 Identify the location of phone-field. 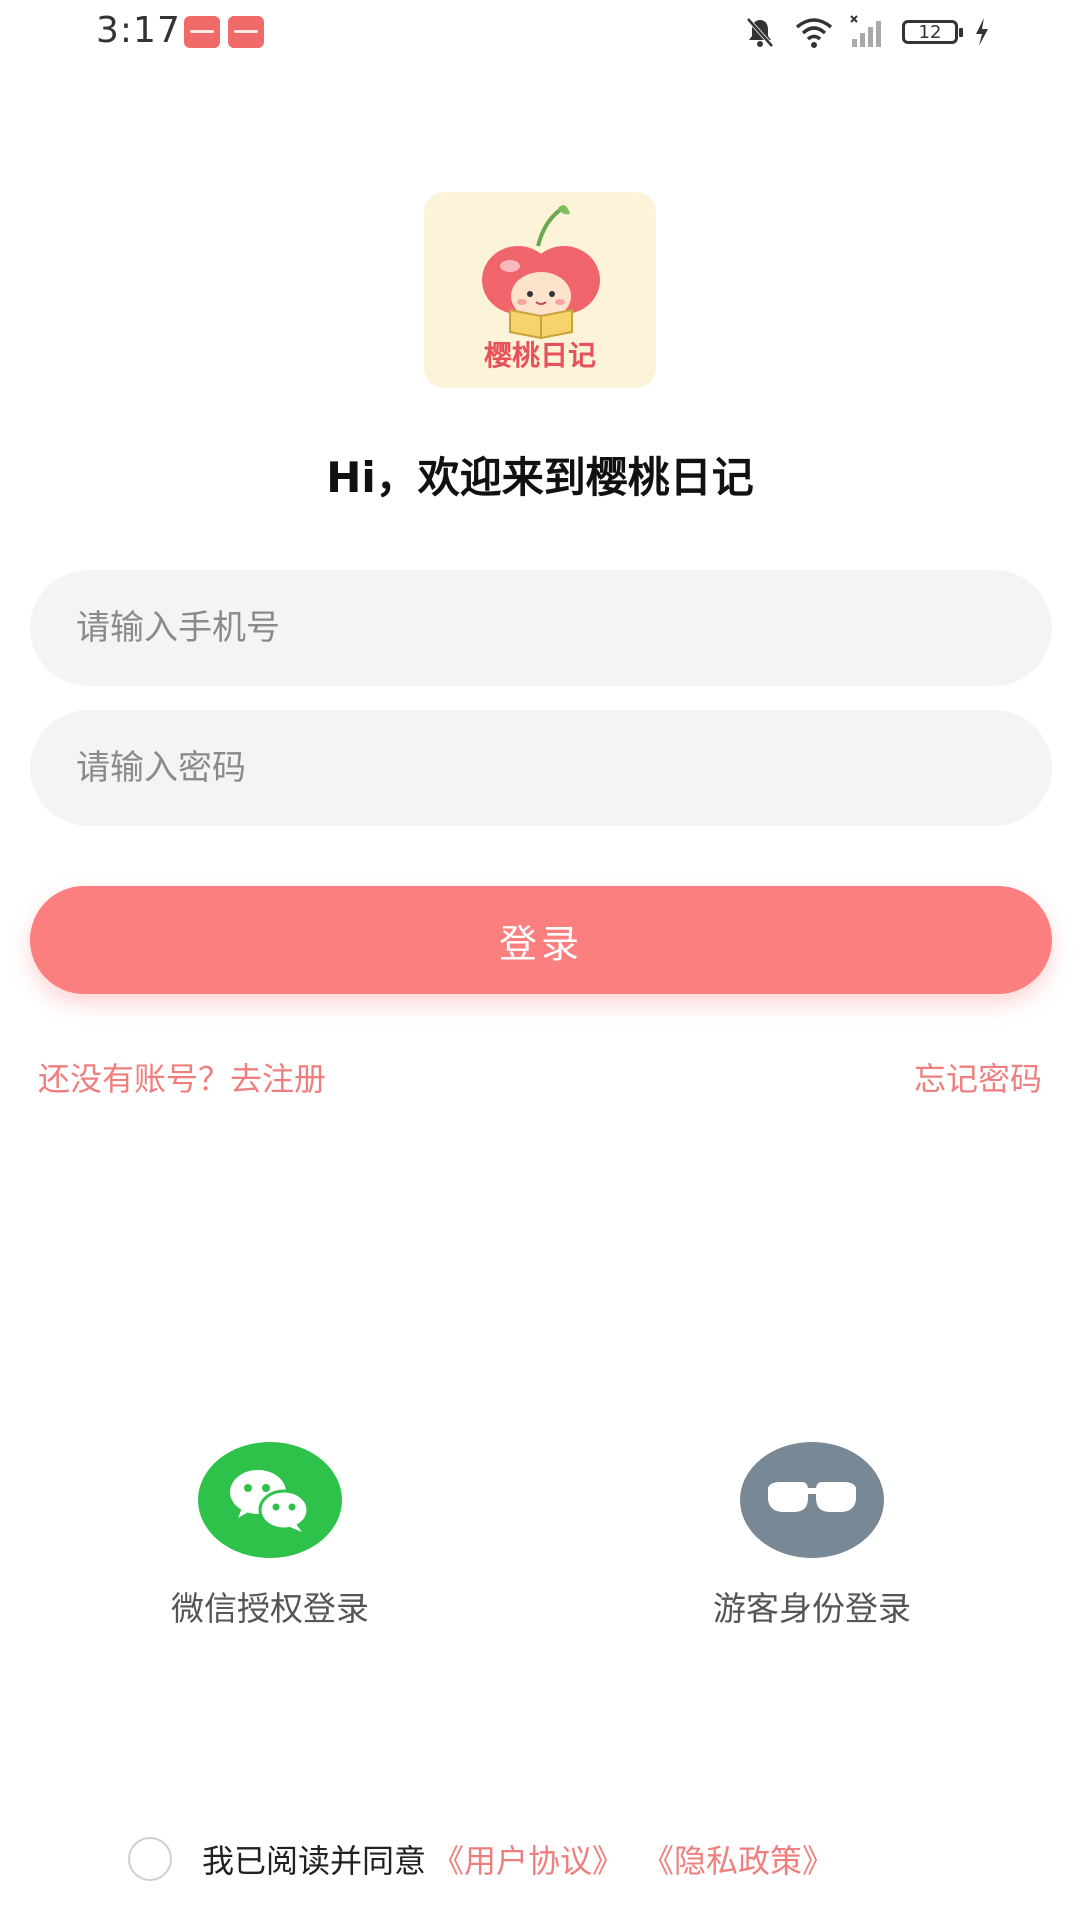
(541, 628).